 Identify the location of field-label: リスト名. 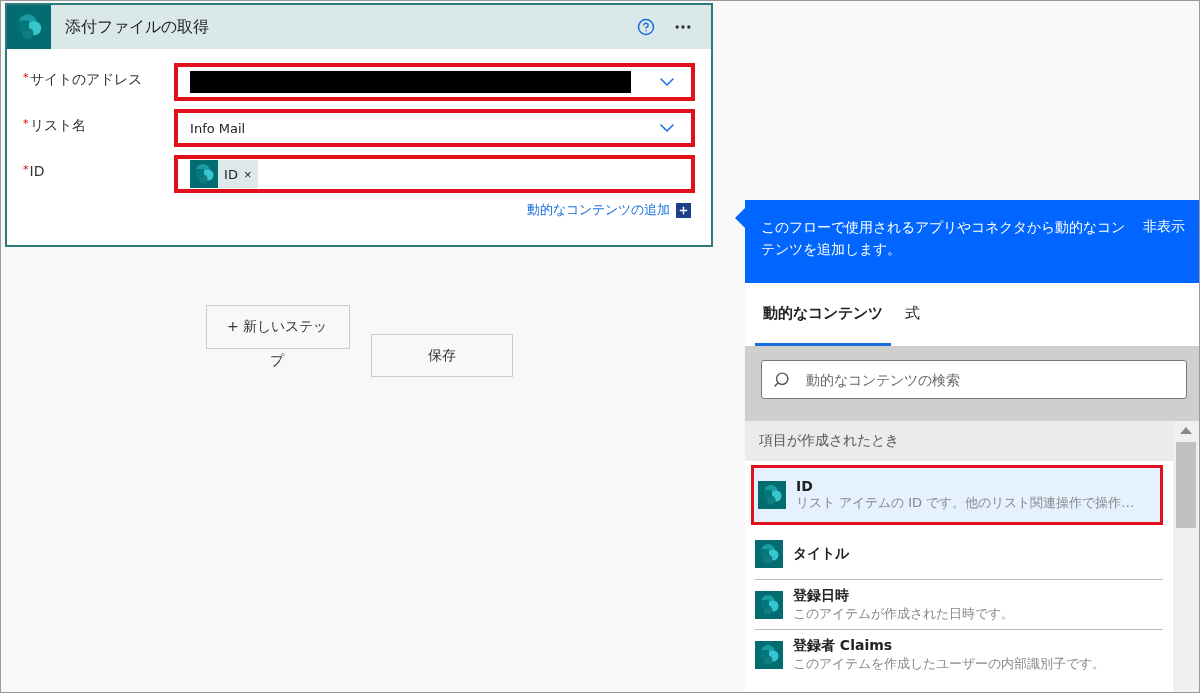
(57, 126).